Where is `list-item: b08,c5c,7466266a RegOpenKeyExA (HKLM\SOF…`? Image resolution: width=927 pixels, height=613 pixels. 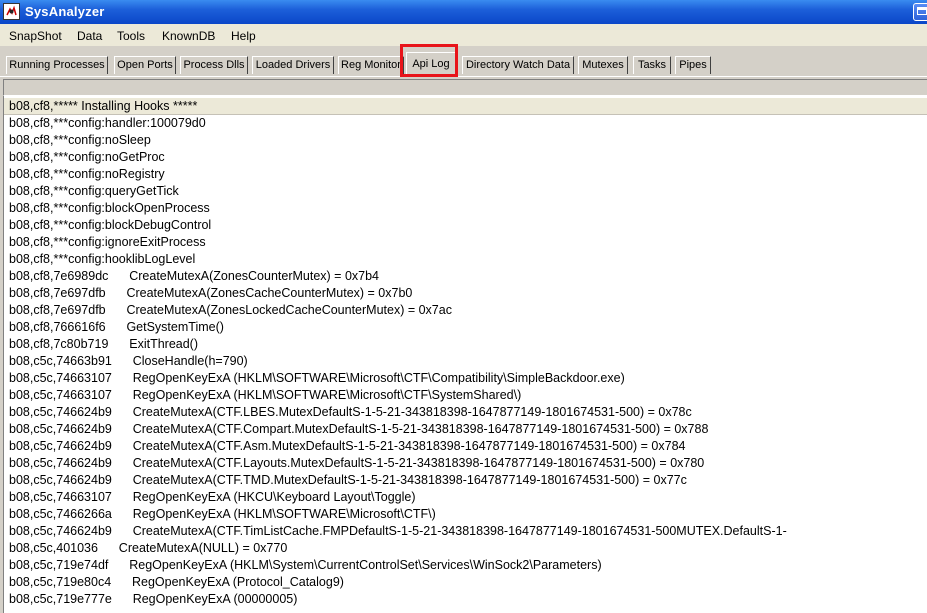
list-item: b08,c5c,7466266a RegOpenKeyExA (HKLM\SOF… is located at coordinates (465, 514).